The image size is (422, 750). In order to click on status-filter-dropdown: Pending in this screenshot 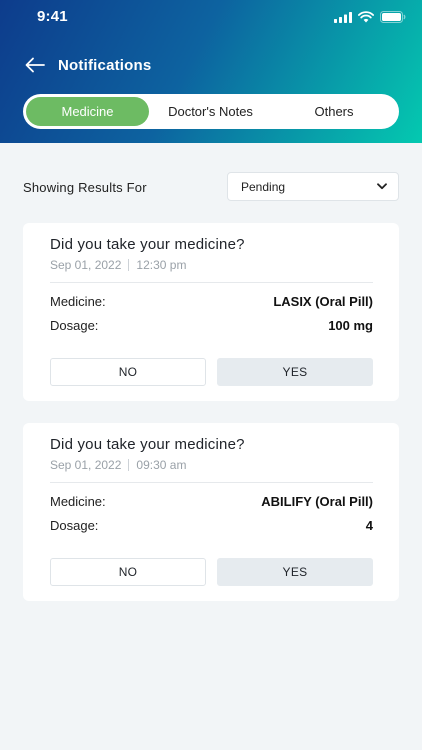, I will do `click(313, 186)`.